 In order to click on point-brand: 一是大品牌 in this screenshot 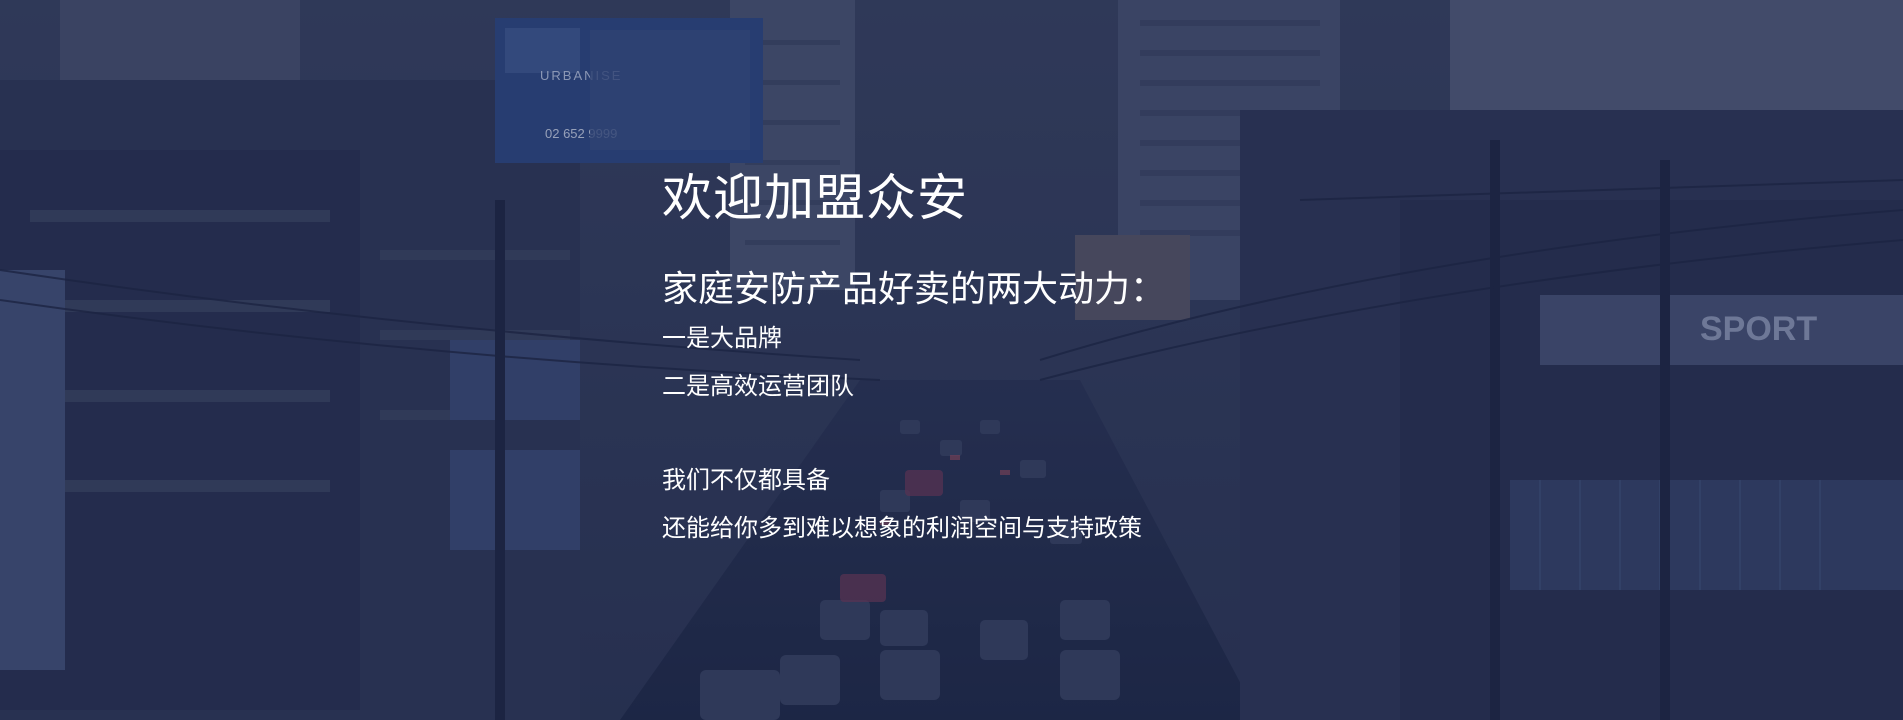, I will do `click(722, 338)`.